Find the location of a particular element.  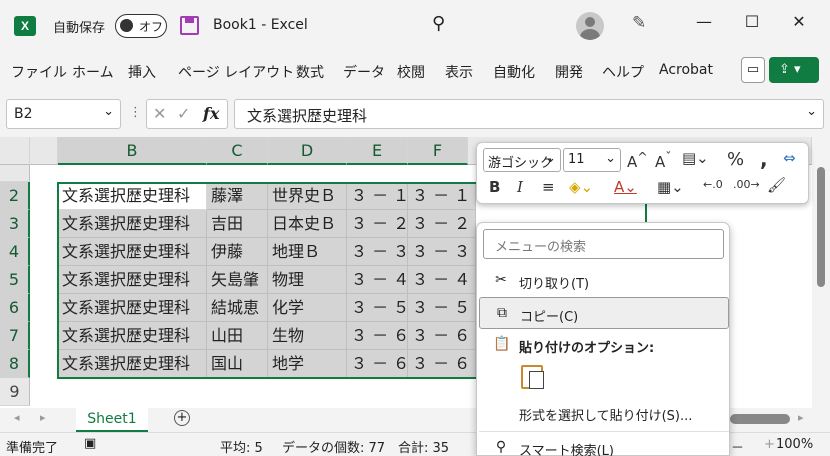

tab-home: ホーム is located at coordinates (93, 72).